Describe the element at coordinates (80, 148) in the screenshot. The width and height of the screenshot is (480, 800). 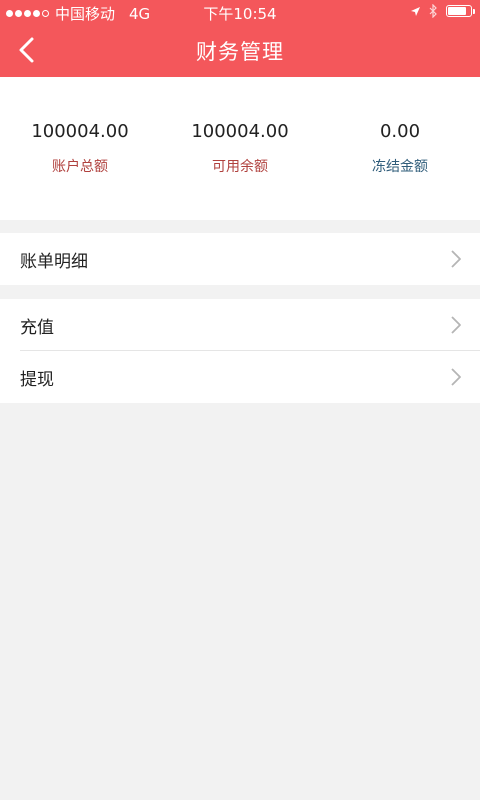
I see `balance-total: 100004.00 账户总额` at that location.